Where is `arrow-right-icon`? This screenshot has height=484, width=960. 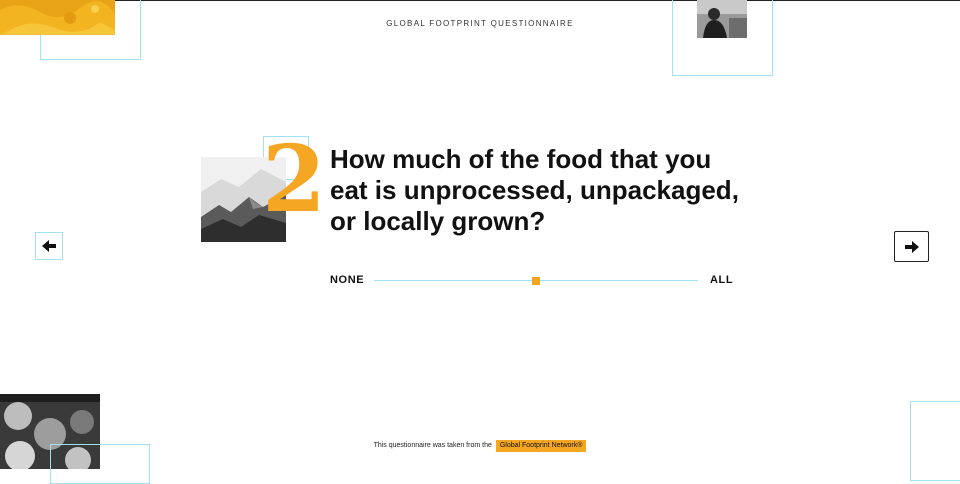
arrow-right-icon is located at coordinates (911, 246).